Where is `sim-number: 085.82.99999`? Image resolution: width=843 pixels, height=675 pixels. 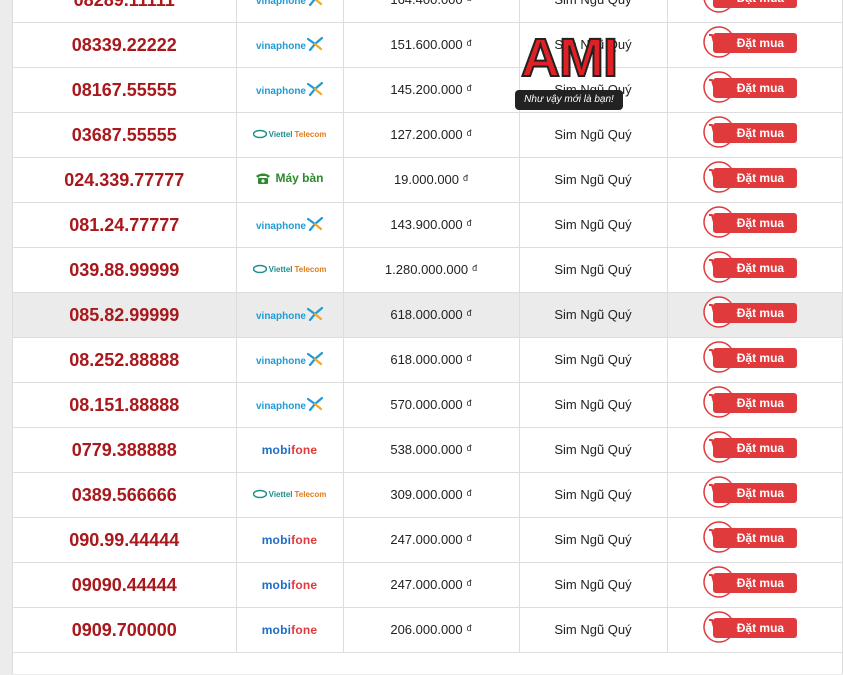 sim-number: 085.82.99999 is located at coordinates (124, 315).